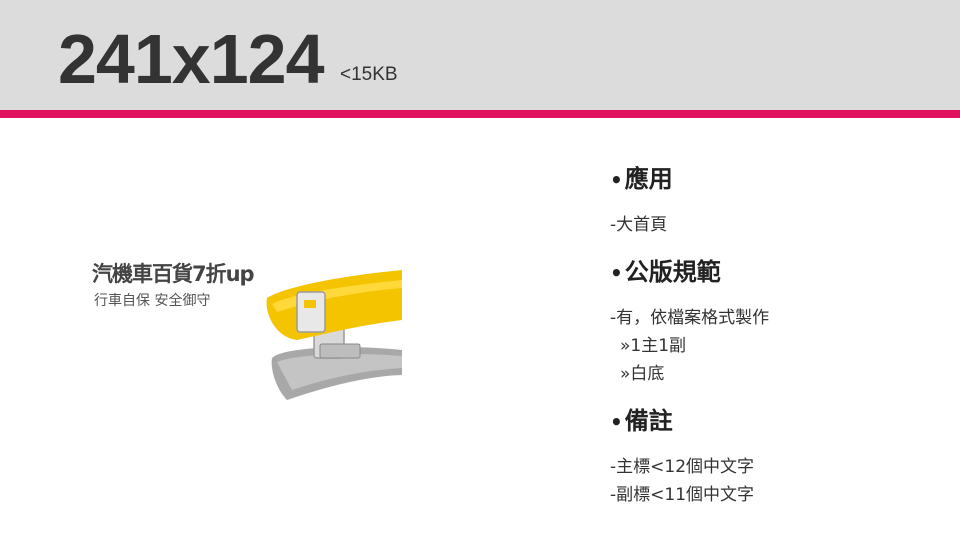 This screenshot has height=540, width=960. I want to click on banner-preview: 汽機車百貨7折up 行車自保 安全御守, so click(242, 320).